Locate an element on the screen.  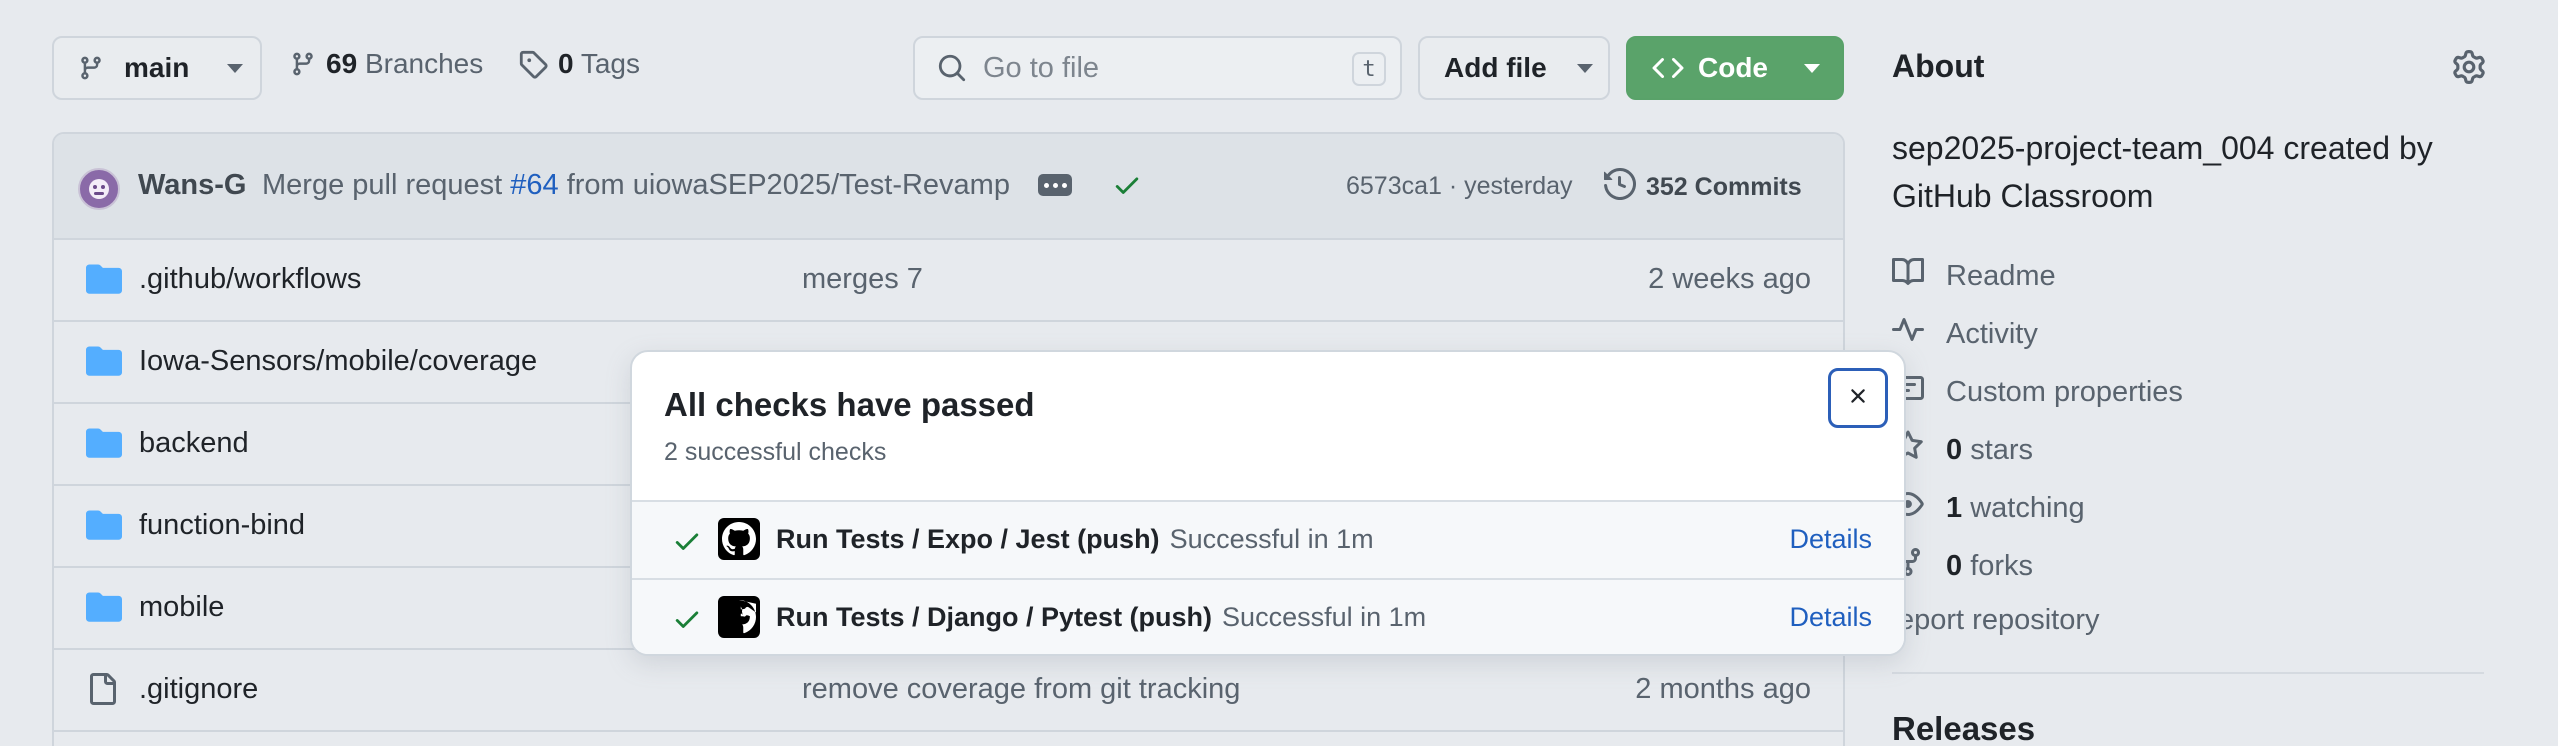
close-icon is located at coordinates (1858, 398).